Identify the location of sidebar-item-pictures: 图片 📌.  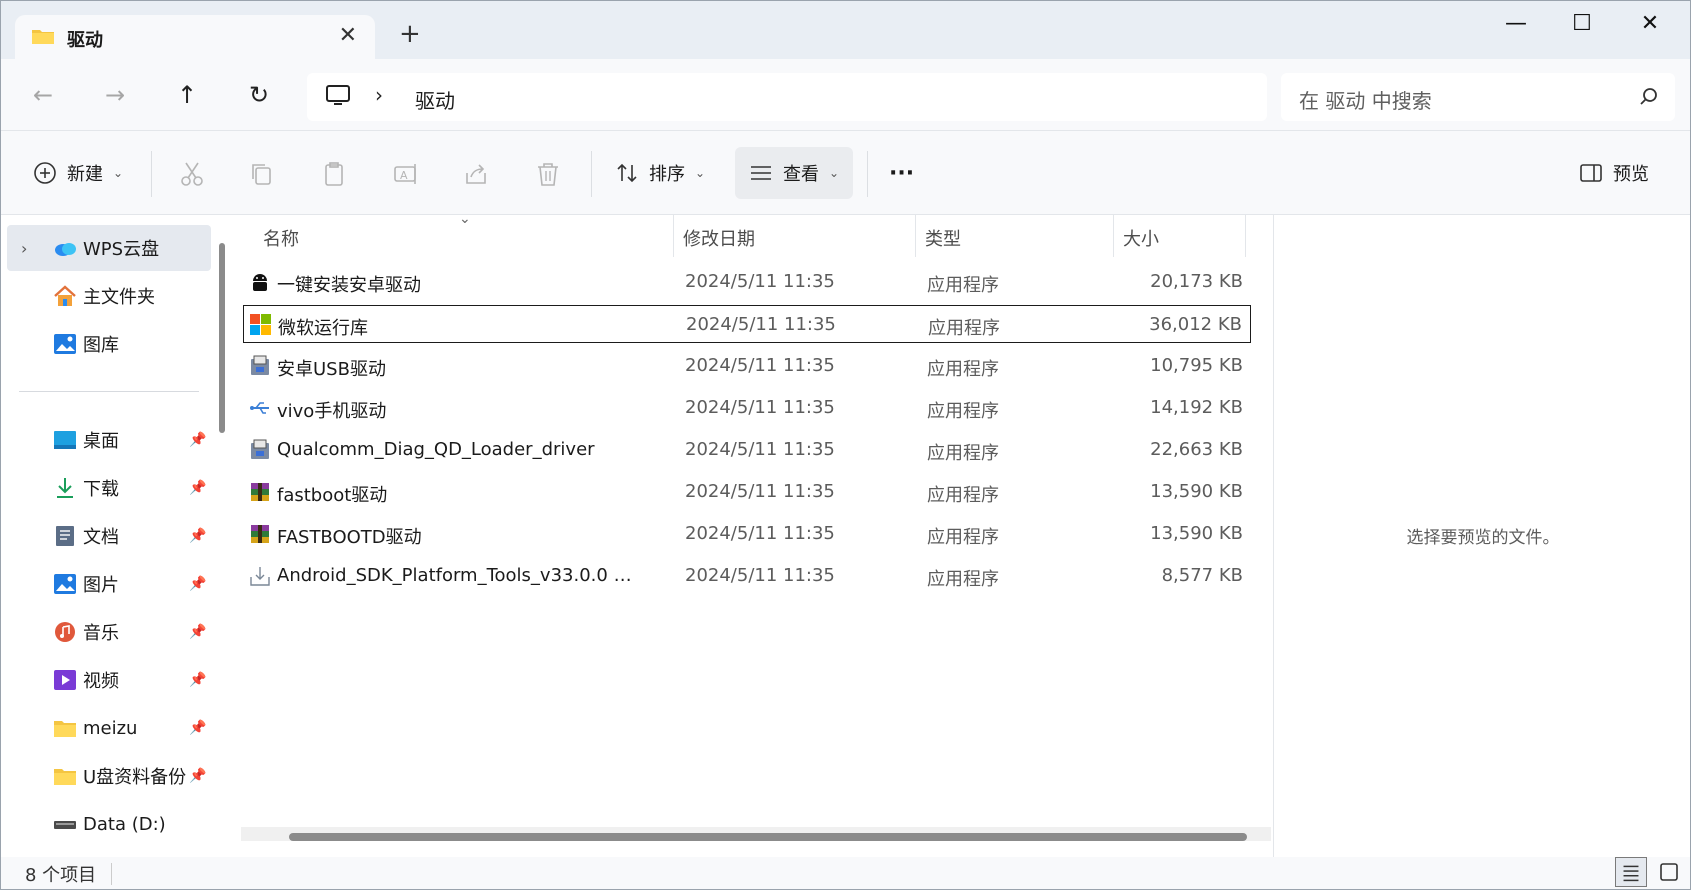
(109, 584).